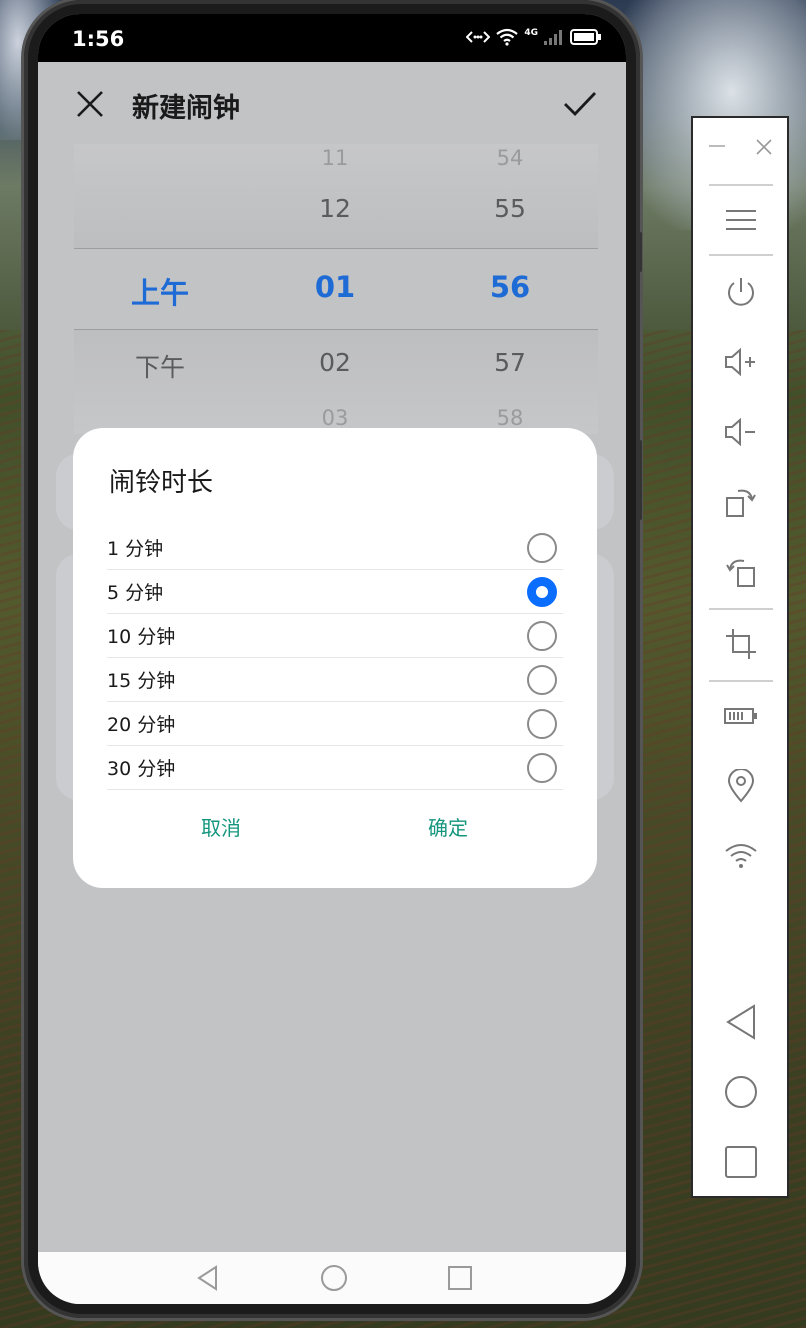 This screenshot has height=1328, width=806. Describe the element at coordinates (553, 37) in the screenshot. I see `signal-icon` at that location.